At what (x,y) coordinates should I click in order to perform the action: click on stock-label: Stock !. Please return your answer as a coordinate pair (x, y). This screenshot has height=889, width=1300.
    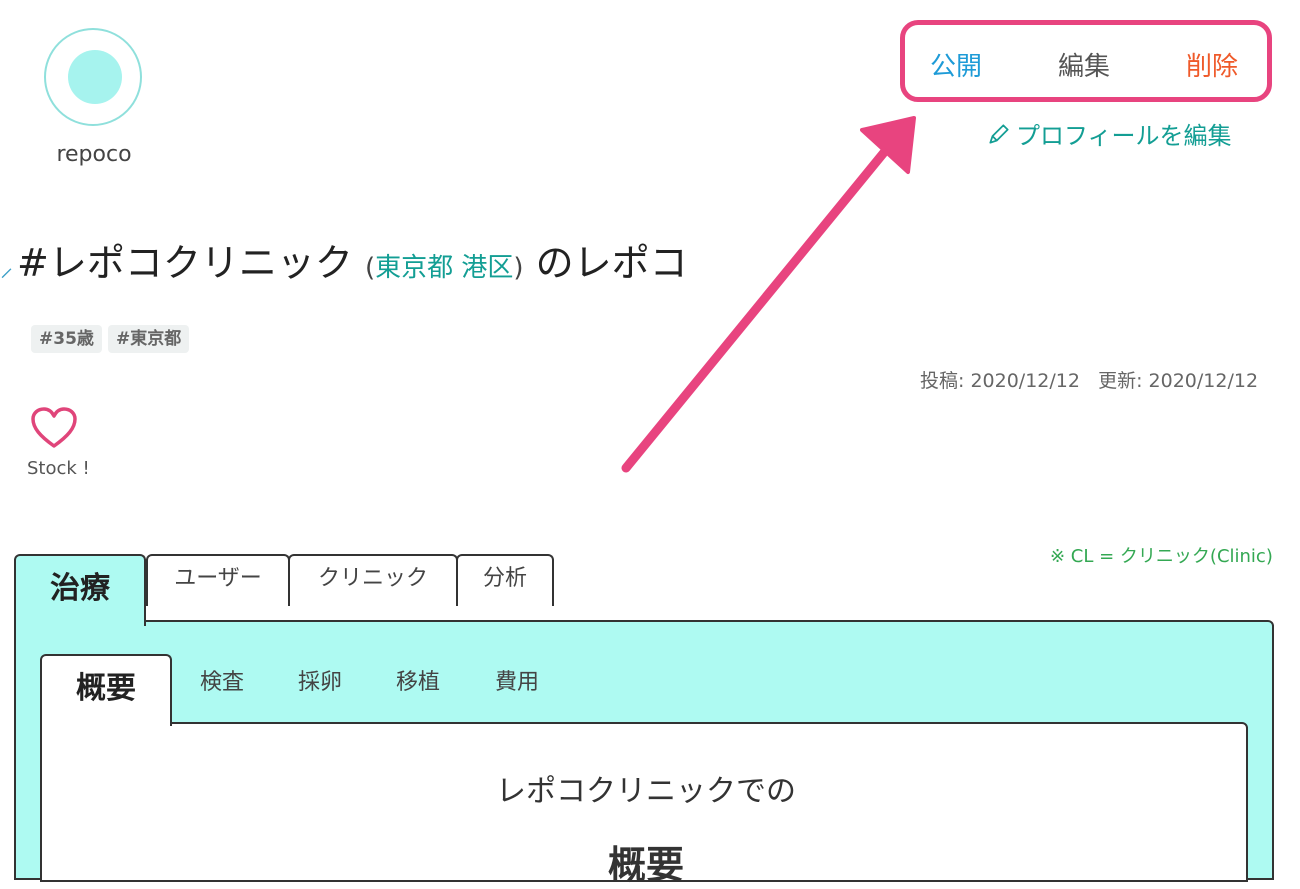
    Looking at the image, I should click on (58, 468).